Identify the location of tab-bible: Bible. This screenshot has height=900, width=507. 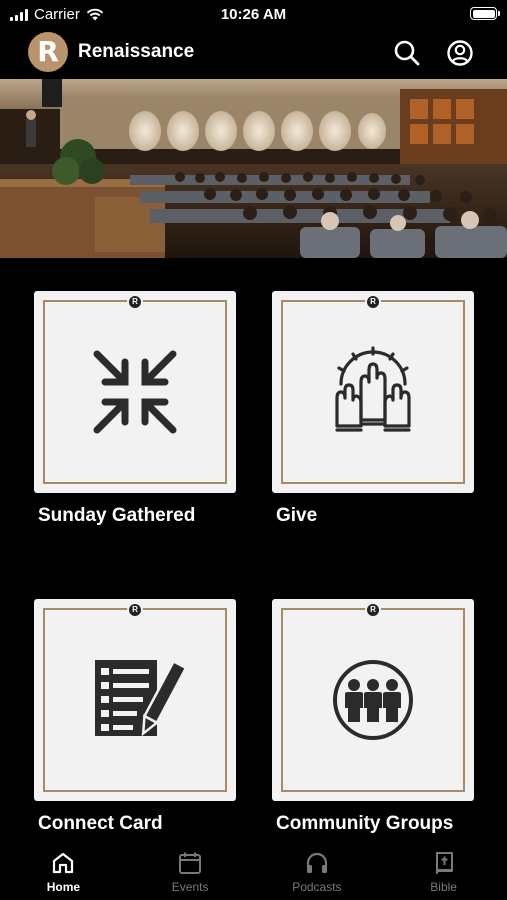
(443, 870).